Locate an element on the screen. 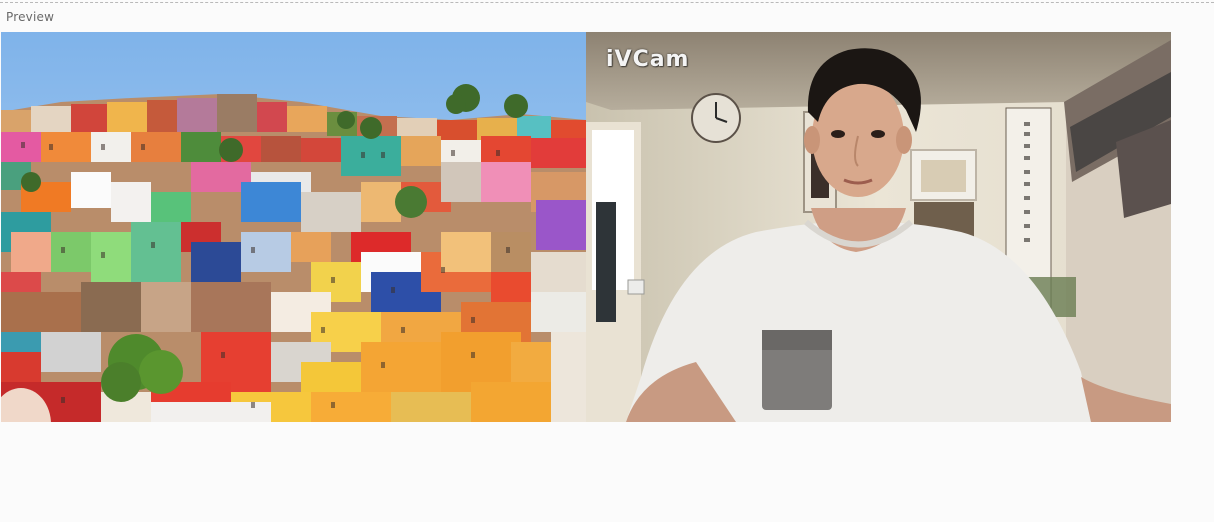 This screenshot has height=522, width=1214. ivcam-watermark: iVCam is located at coordinates (648, 59).